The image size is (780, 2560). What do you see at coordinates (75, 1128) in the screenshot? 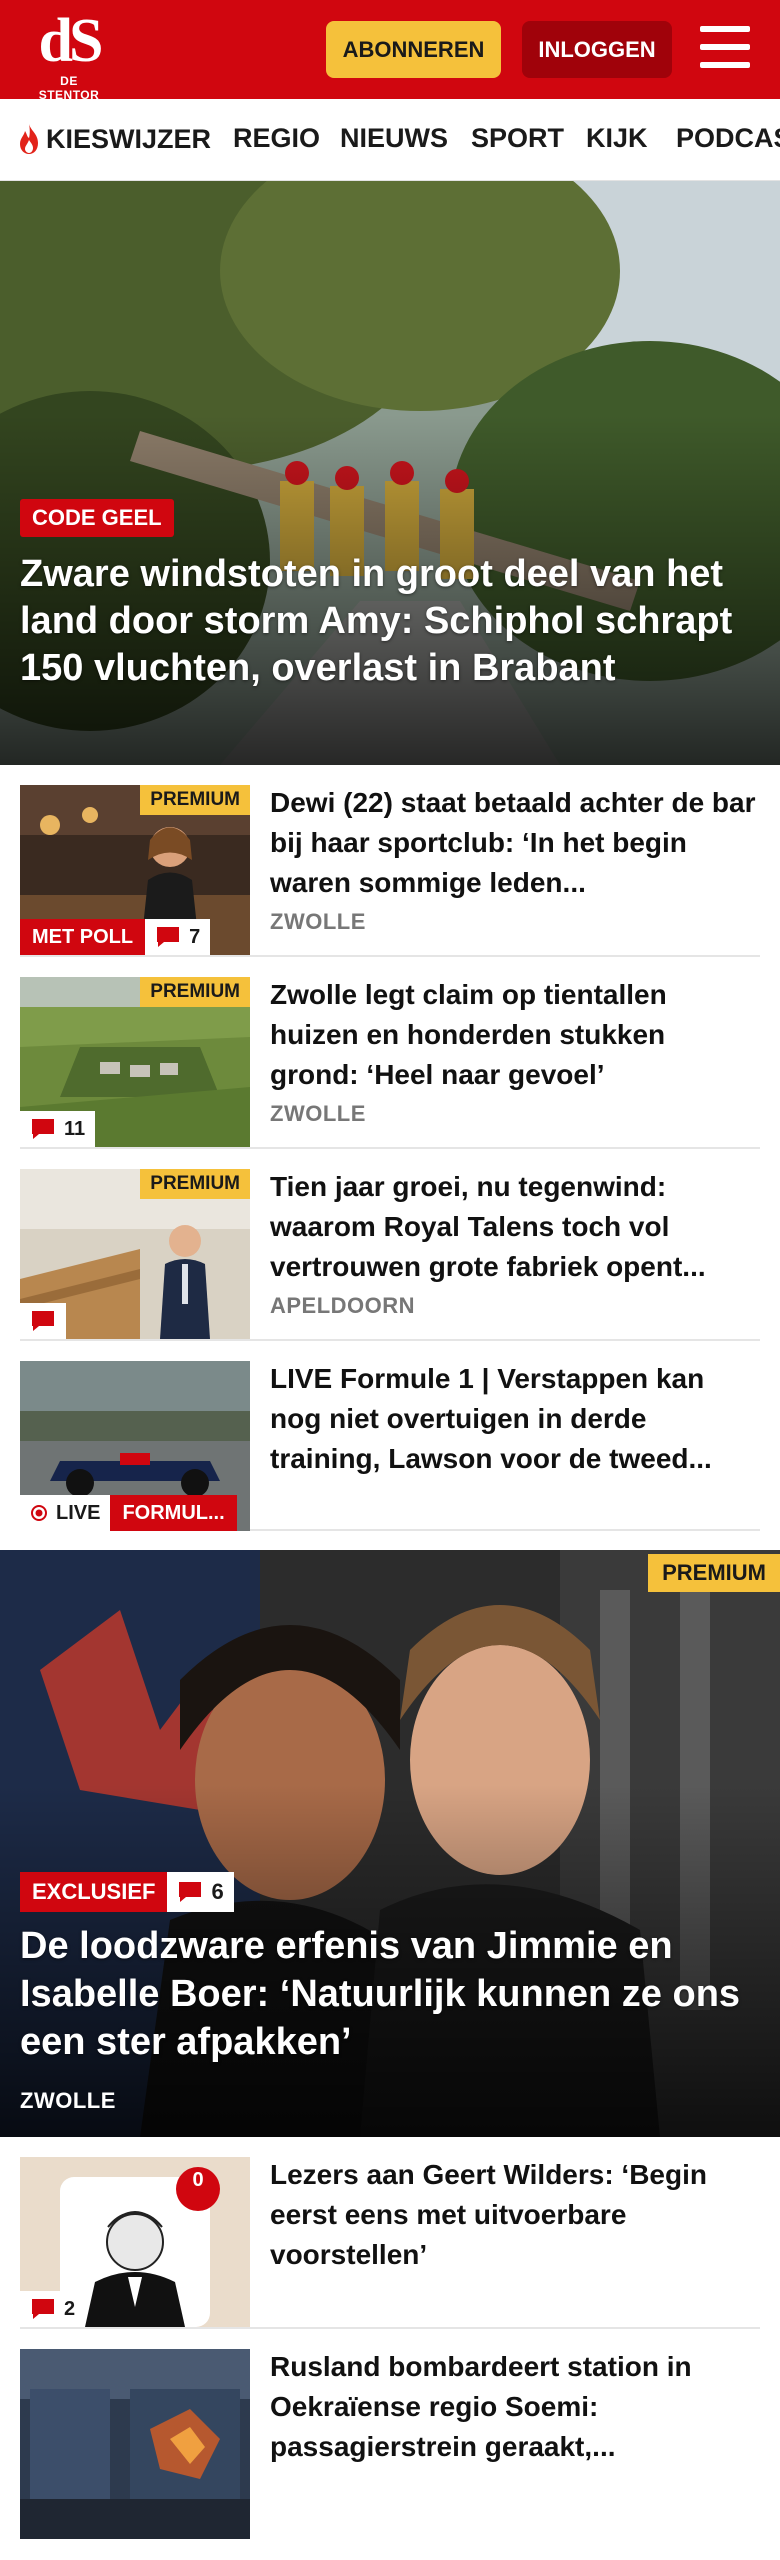
I see `comment-count-value: 11` at bounding box center [75, 1128].